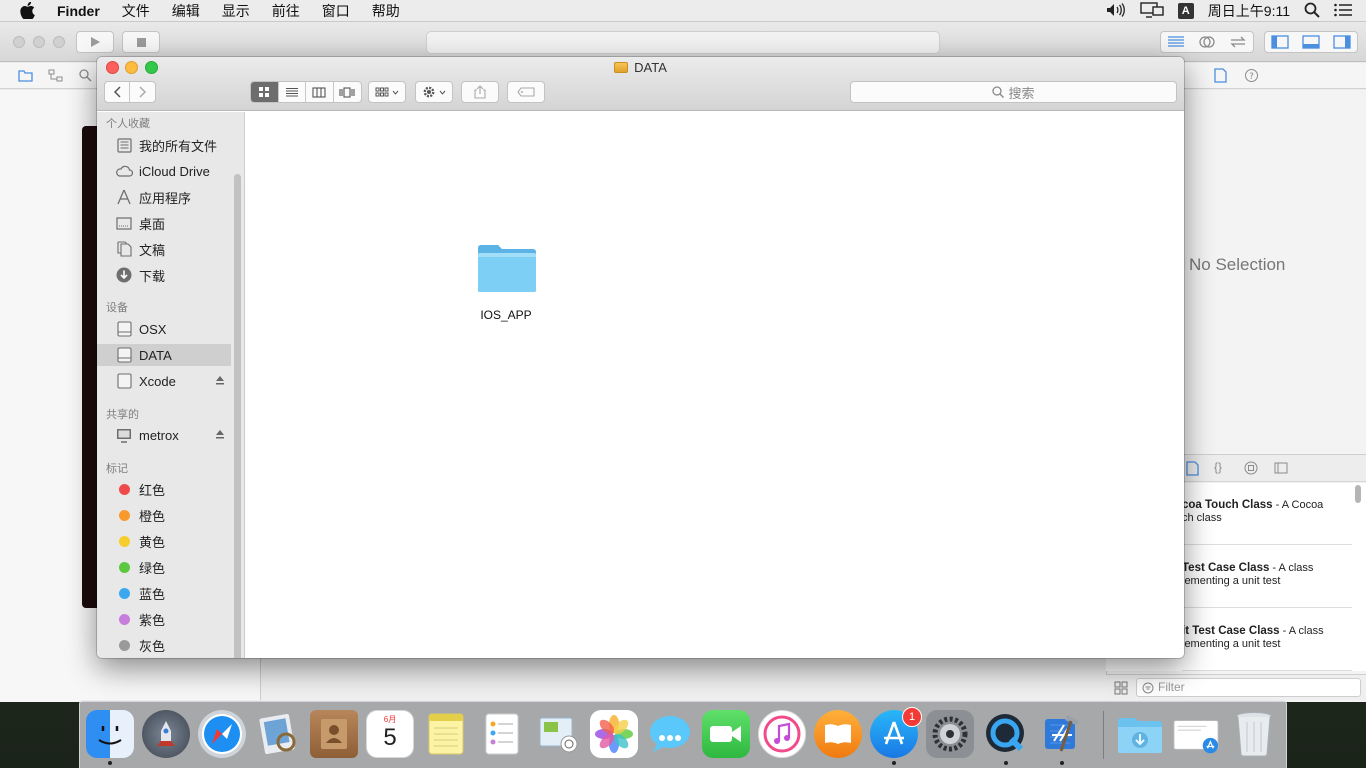 This screenshot has width=1366, height=768. What do you see at coordinates (278, 734) in the screenshot?
I see `dock-preview-icon` at bounding box center [278, 734].